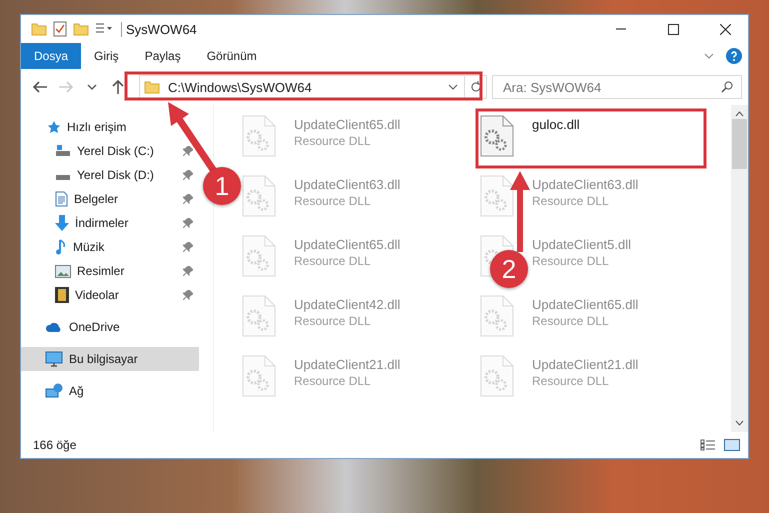 The width and height of the screenshot is (769, 513). What do you see at coordinates (727, 87) in the screenshot?
I see `search-icon` at bounding box center [727, 87].